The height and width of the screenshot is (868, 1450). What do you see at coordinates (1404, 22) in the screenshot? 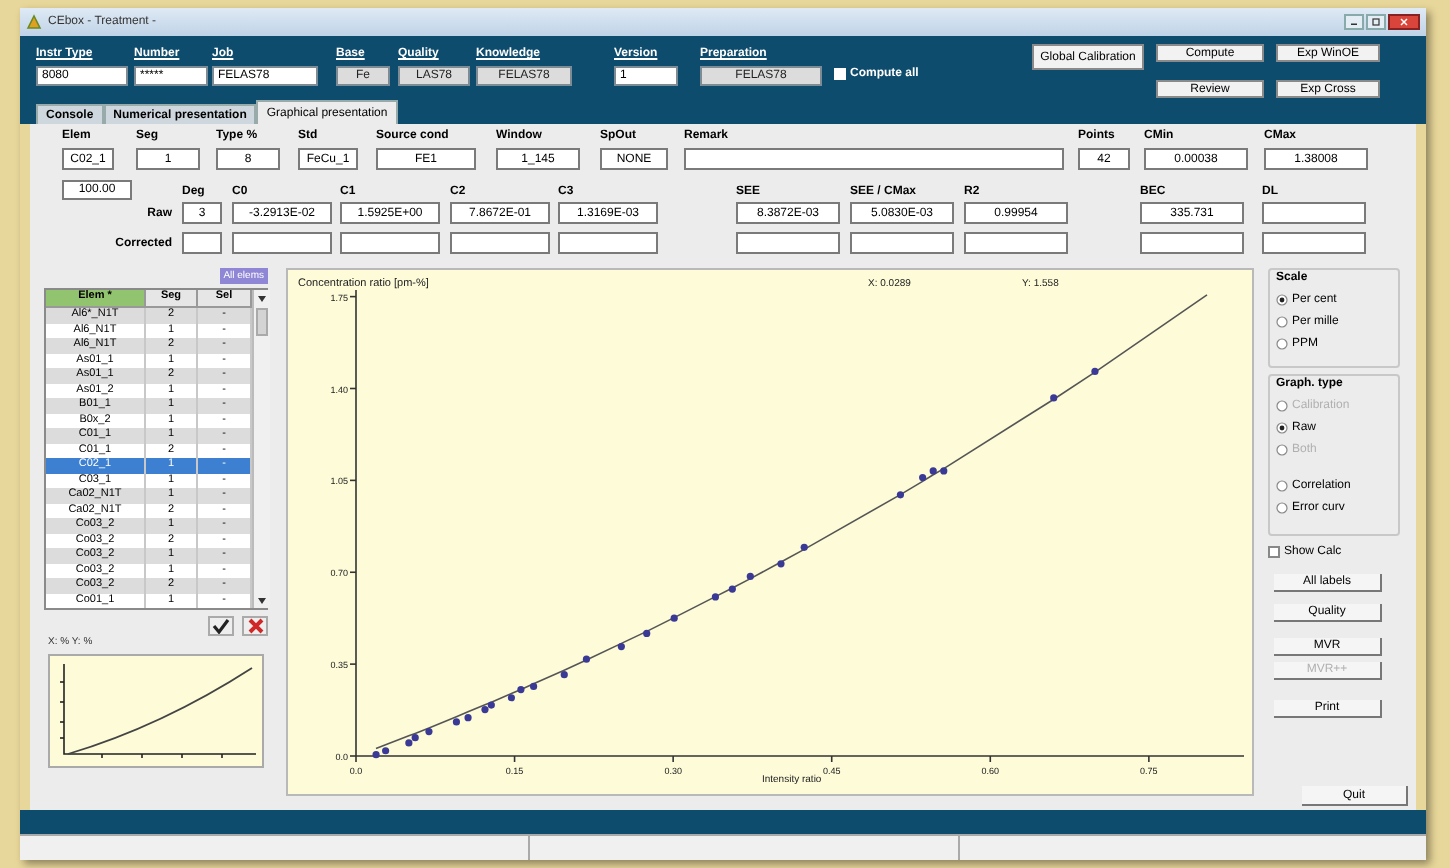
I see `close-button` at bounding box center [1404, 22].